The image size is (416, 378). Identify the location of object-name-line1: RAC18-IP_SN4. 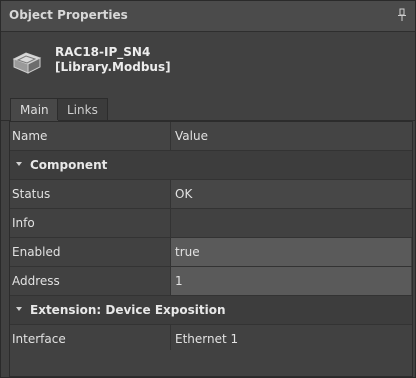
(103, 52).